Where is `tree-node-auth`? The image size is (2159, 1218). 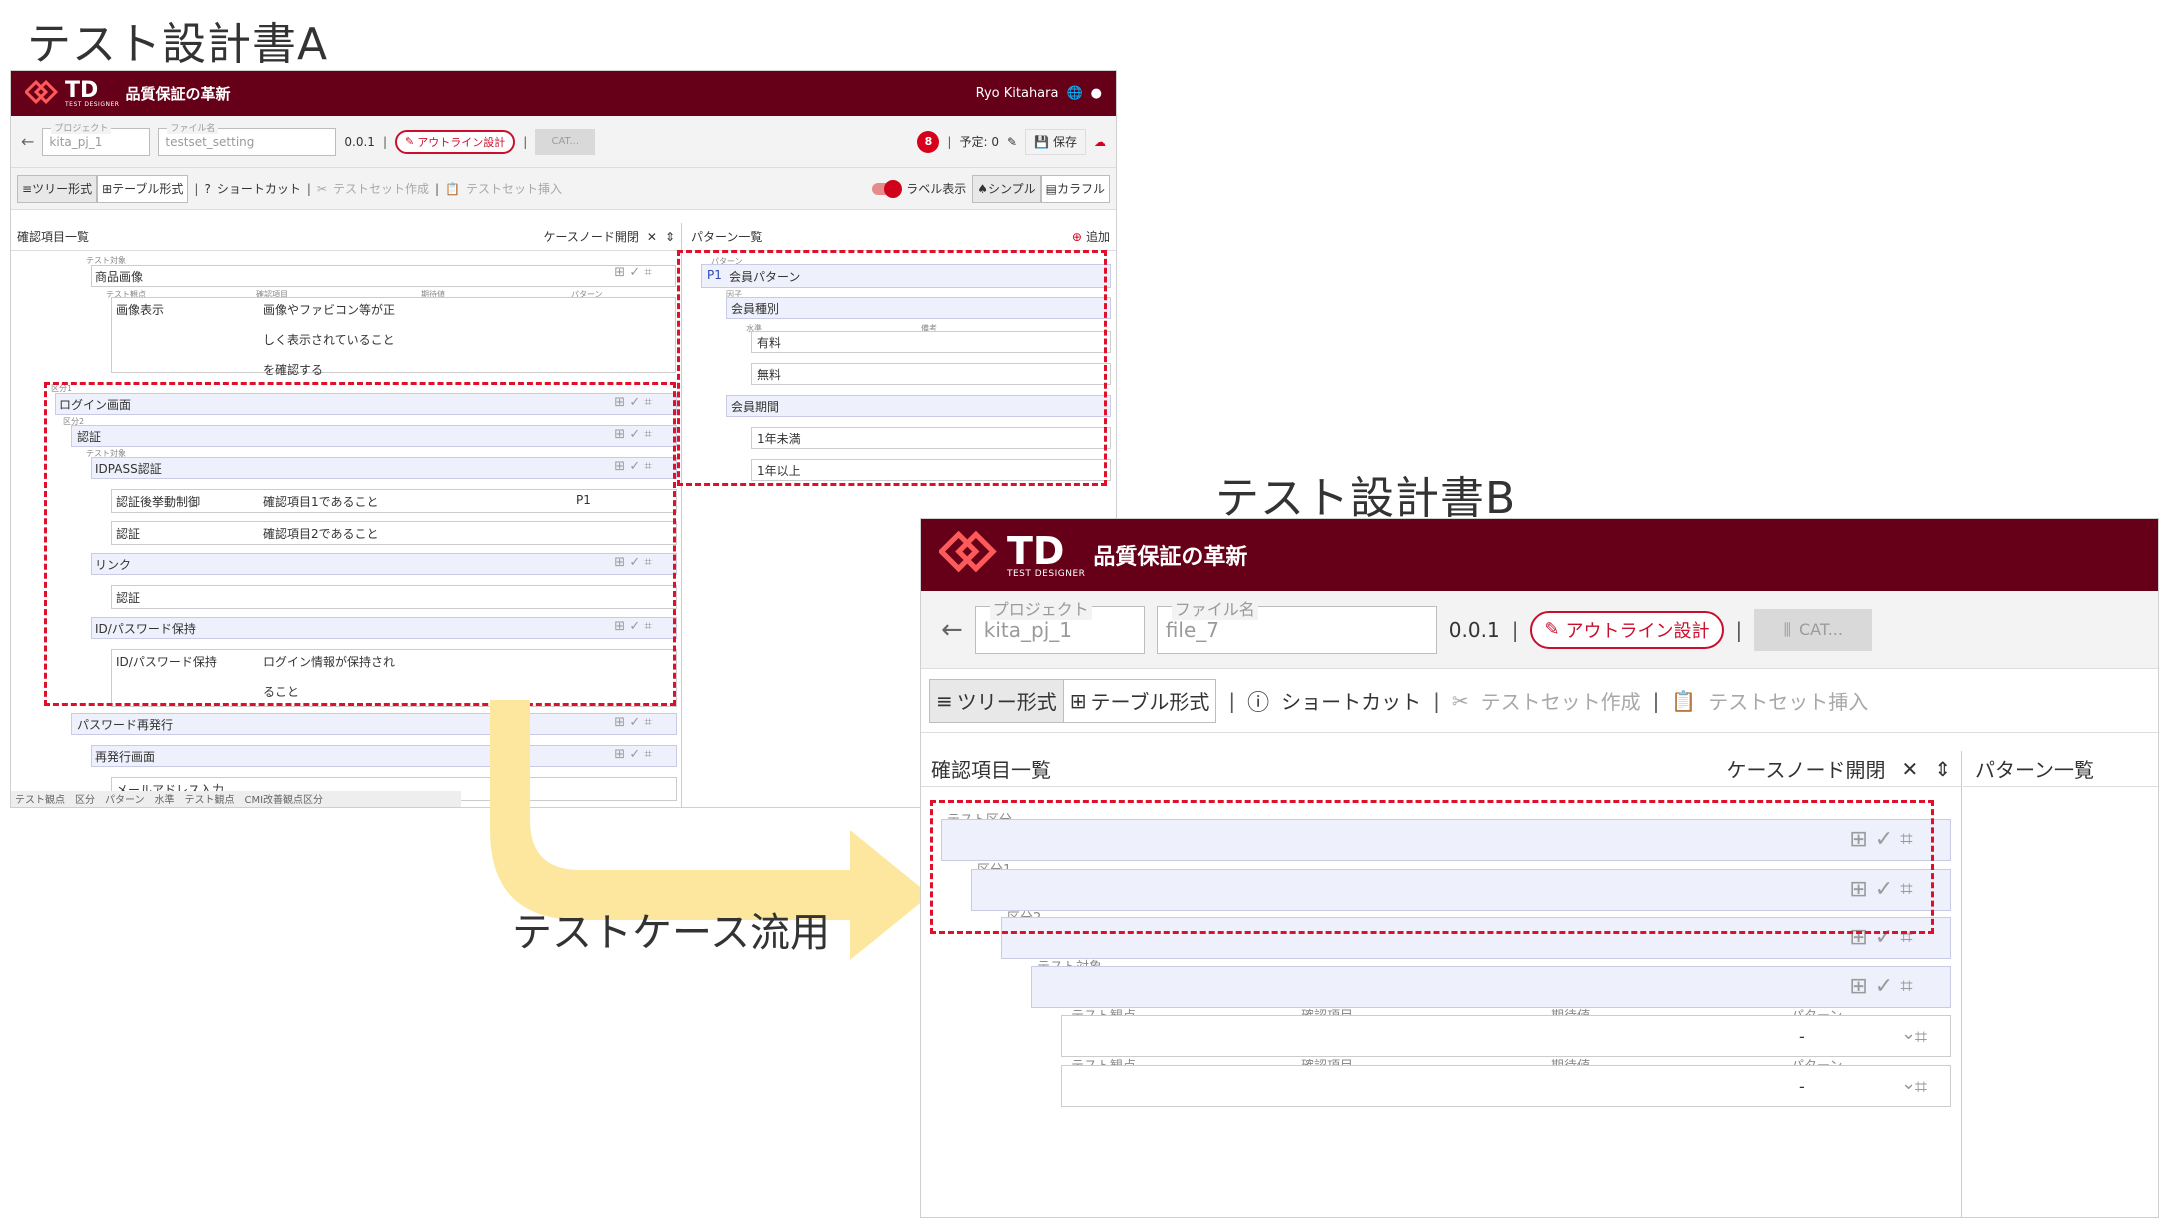
tree-node-auth is located at coordinates (374, 436).